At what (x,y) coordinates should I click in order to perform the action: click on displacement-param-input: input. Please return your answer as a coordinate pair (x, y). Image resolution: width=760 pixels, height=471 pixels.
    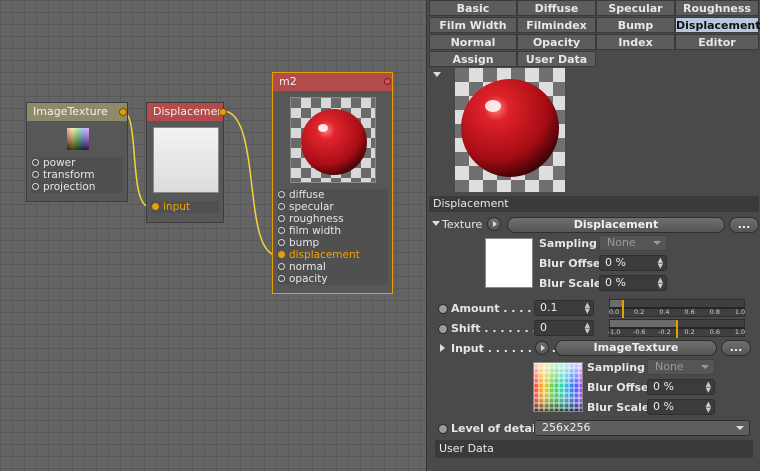
    Looking at the image, I should click on (185, 207).